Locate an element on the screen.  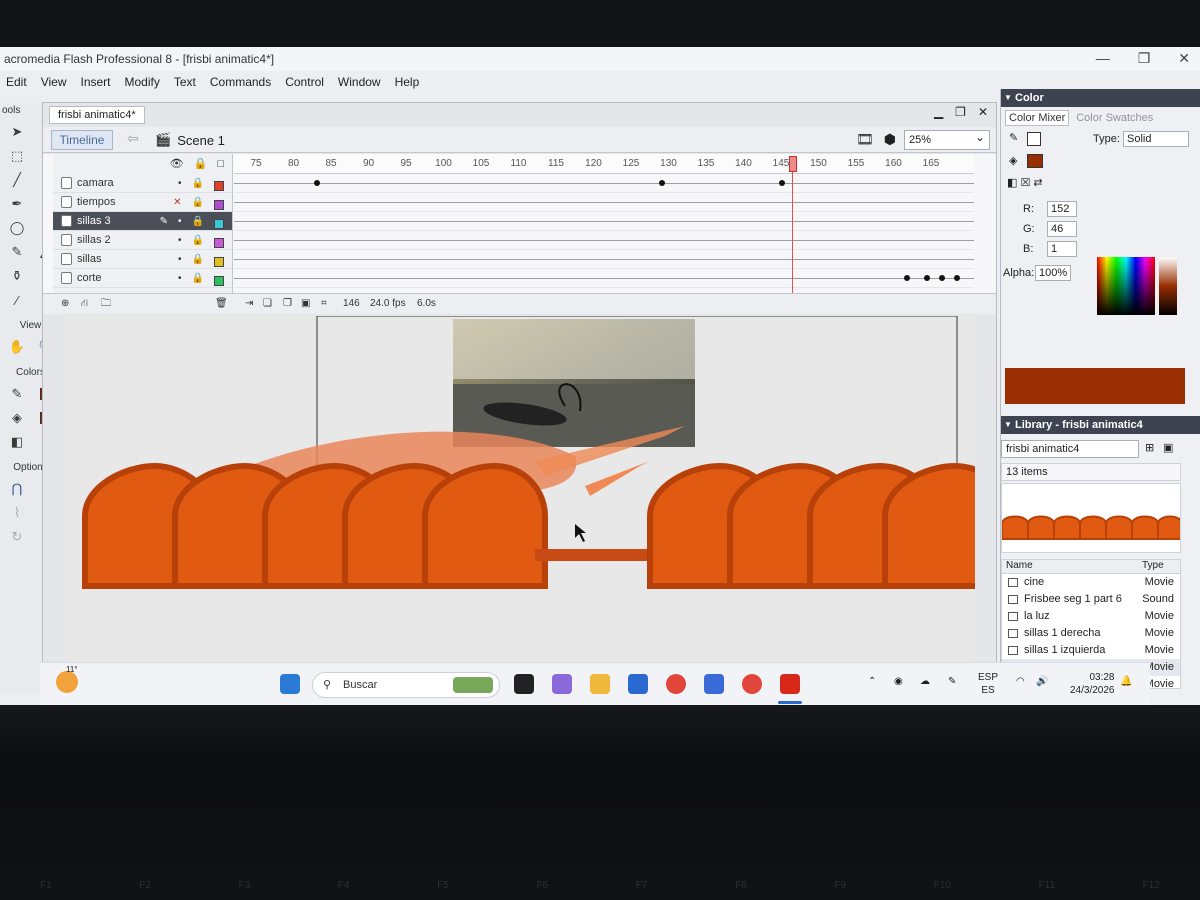
edit-multiple-icon: ▣ is located at coordinates (305, 304).